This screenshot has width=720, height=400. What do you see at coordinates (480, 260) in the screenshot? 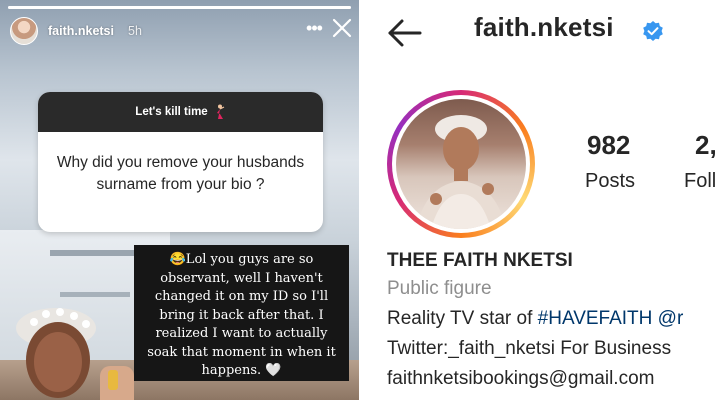
I see `profile-display-name: THEE FAITH NKETSI` at bounding box center [480, 260].